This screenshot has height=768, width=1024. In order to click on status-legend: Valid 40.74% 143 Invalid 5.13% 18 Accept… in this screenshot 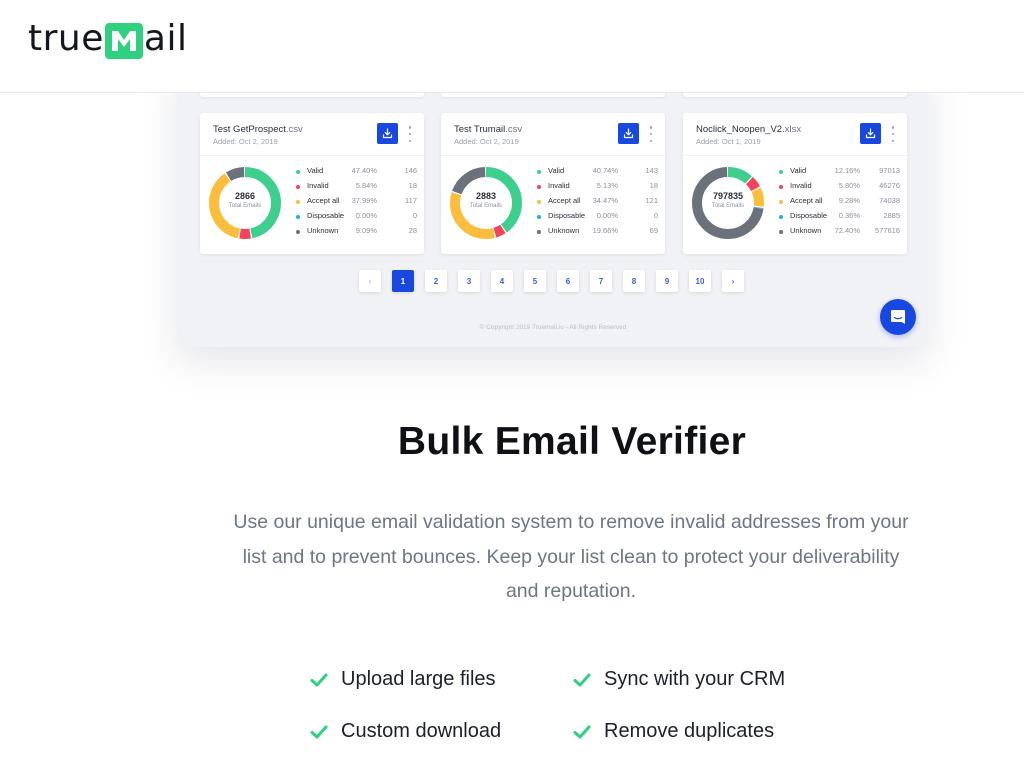, I will do `click(595, 203)`.